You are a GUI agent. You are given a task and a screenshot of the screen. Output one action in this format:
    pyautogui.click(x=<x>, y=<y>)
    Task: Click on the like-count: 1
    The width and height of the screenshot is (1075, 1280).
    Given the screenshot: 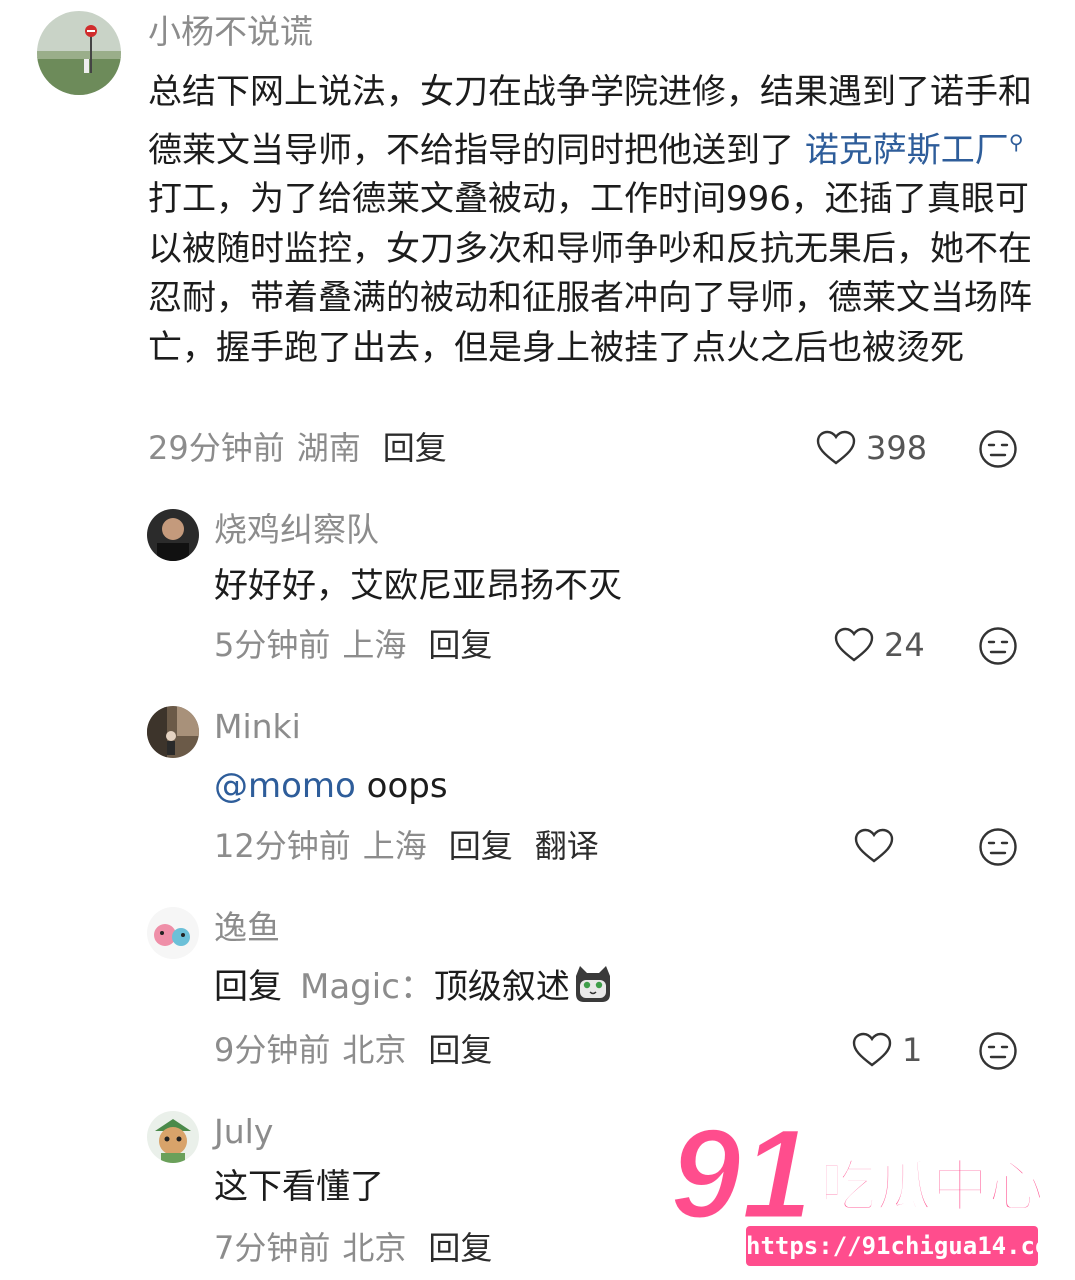 What is the action you would take?
    pyautogui.click(x=912, y=1050)
    